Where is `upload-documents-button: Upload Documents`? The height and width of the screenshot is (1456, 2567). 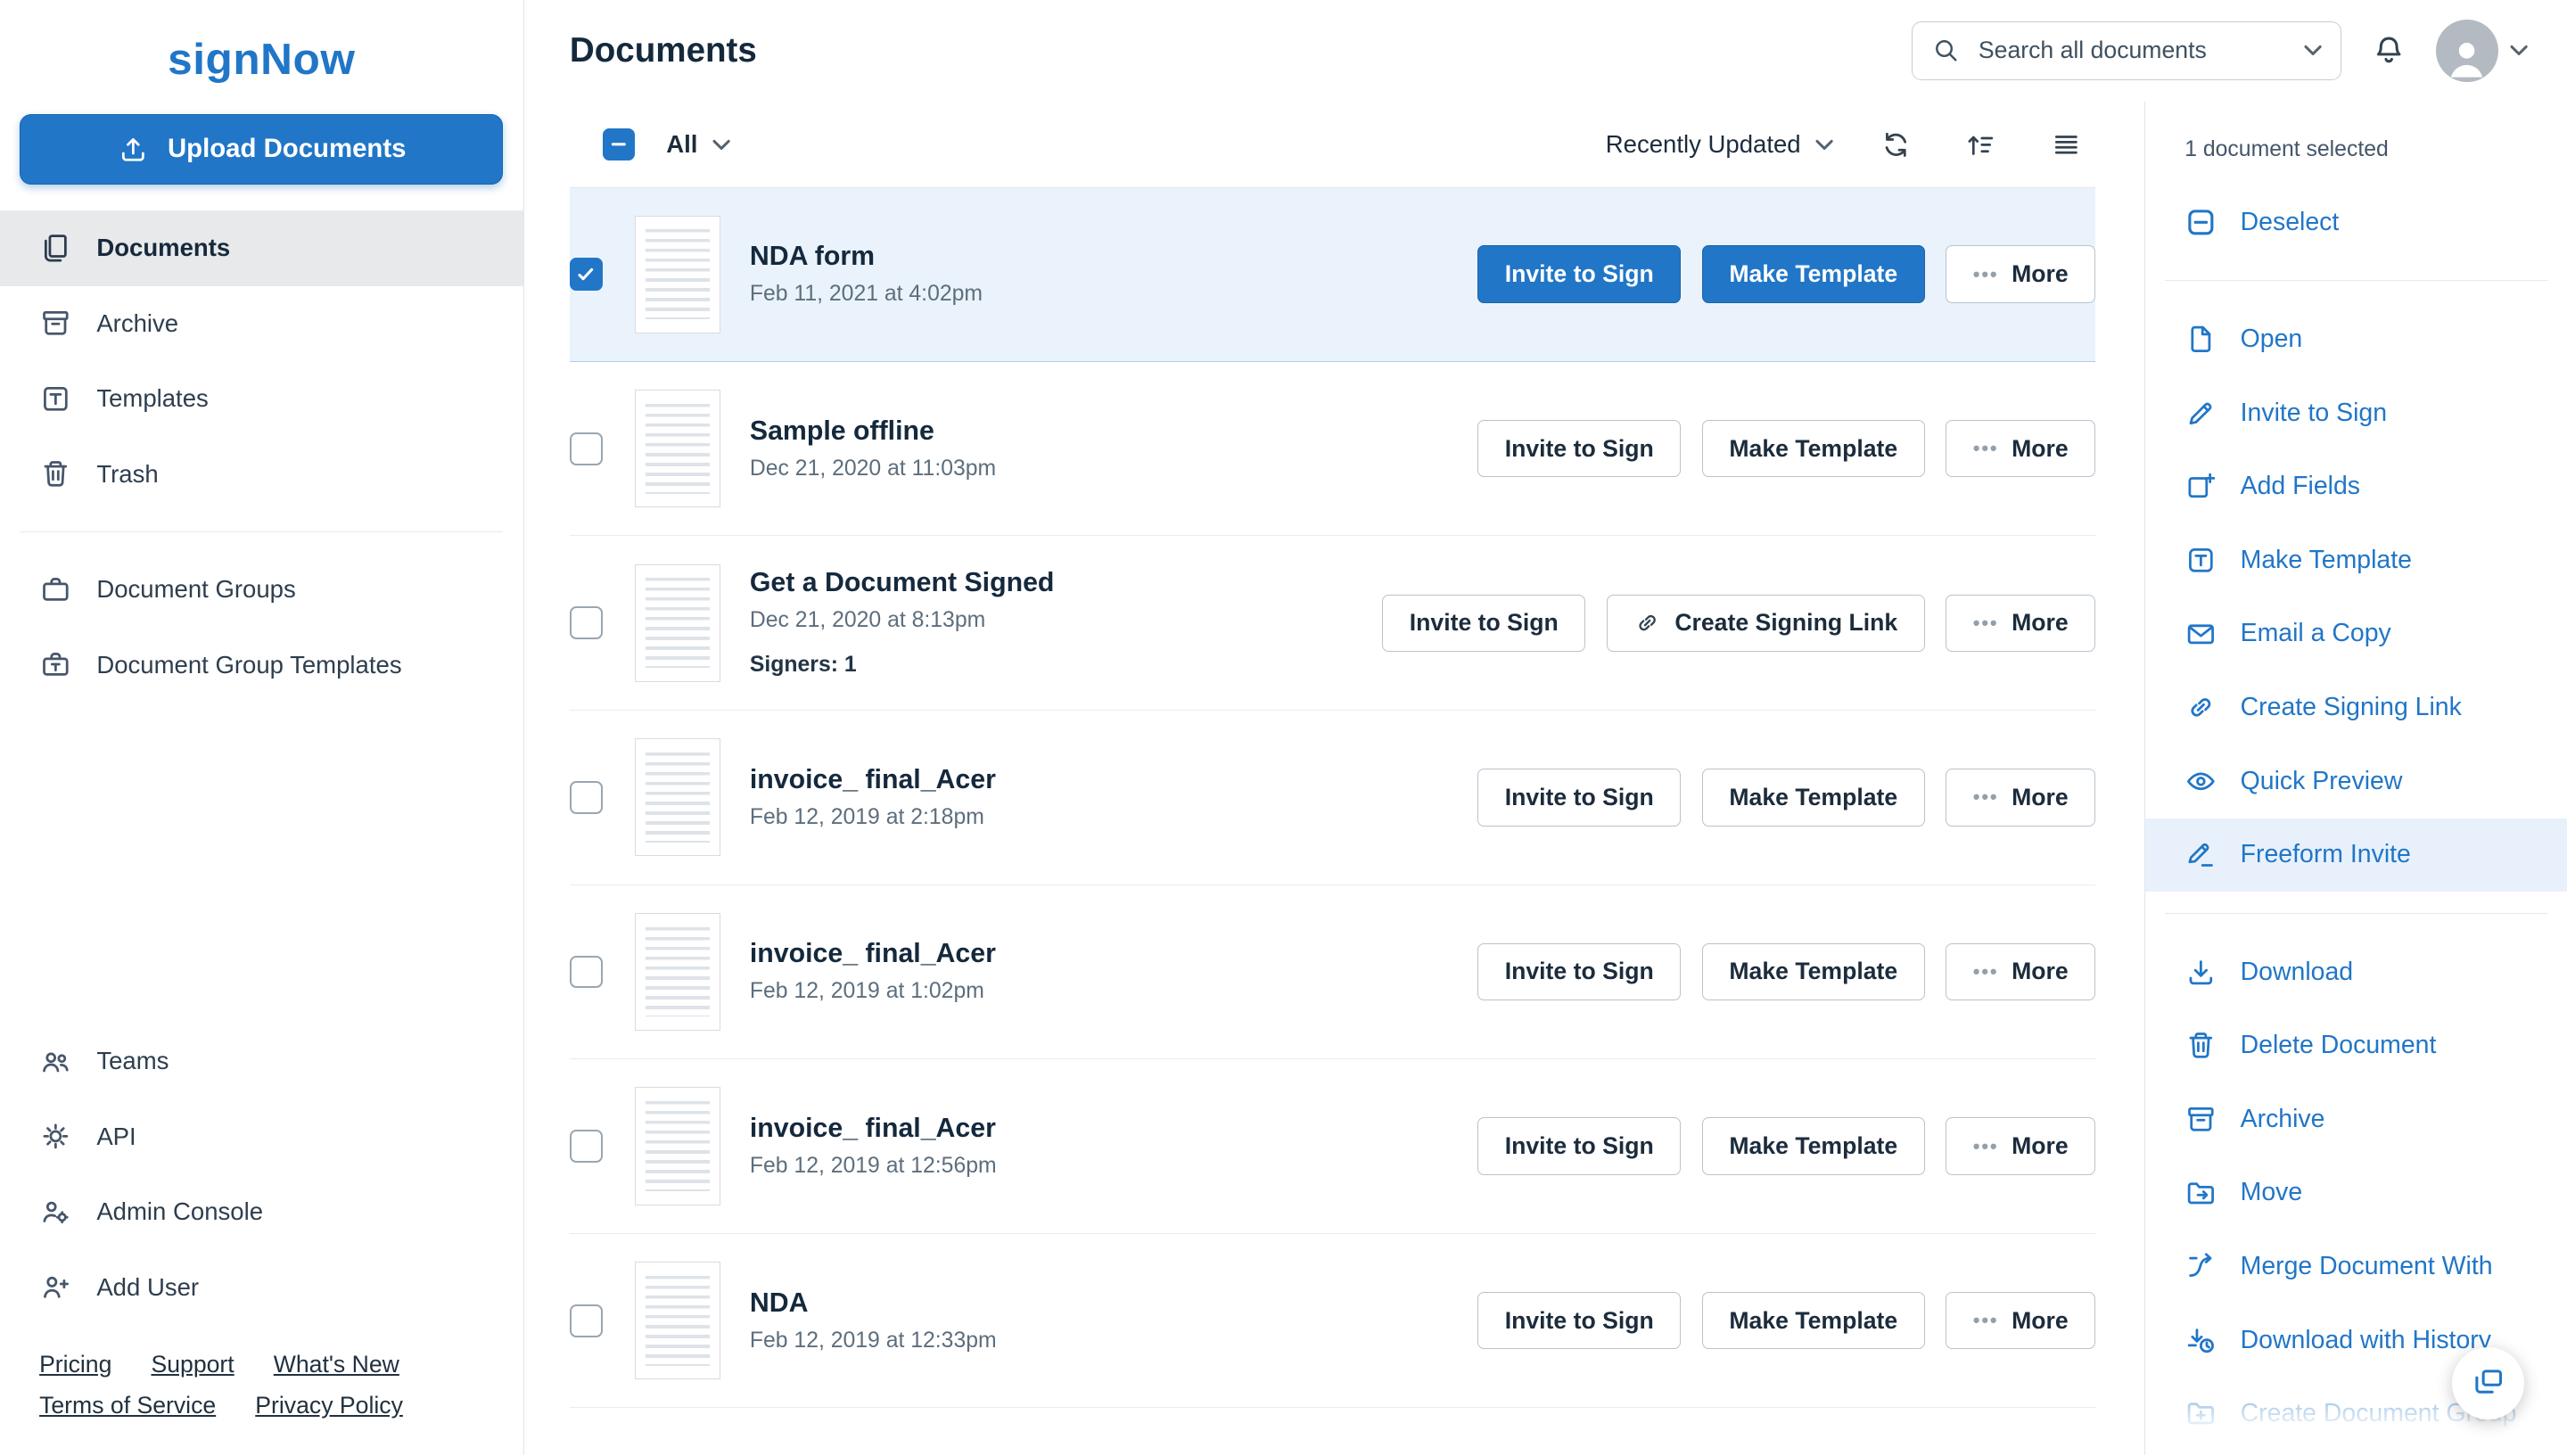 upload-documents-button: Upload Documents is located at coordinates (262, 149).